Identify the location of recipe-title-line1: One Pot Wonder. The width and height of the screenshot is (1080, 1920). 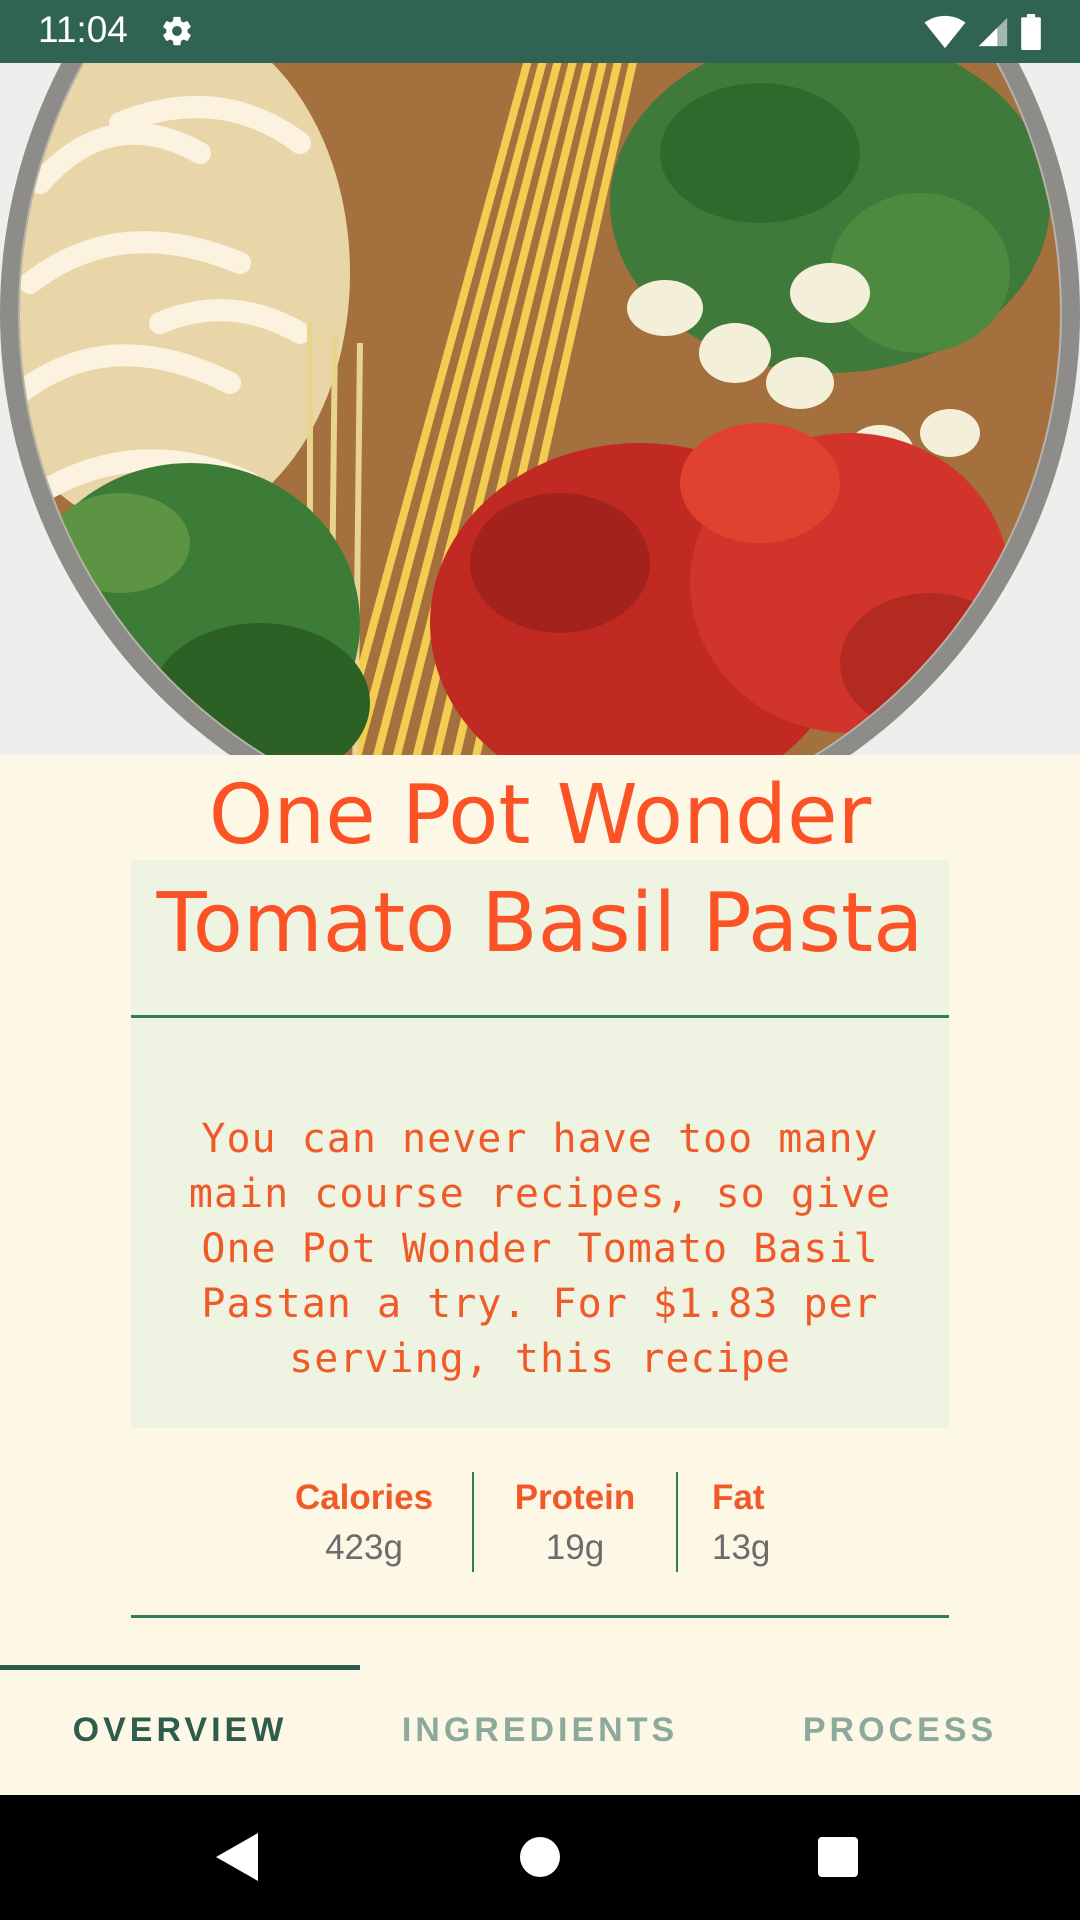
(540, 815).